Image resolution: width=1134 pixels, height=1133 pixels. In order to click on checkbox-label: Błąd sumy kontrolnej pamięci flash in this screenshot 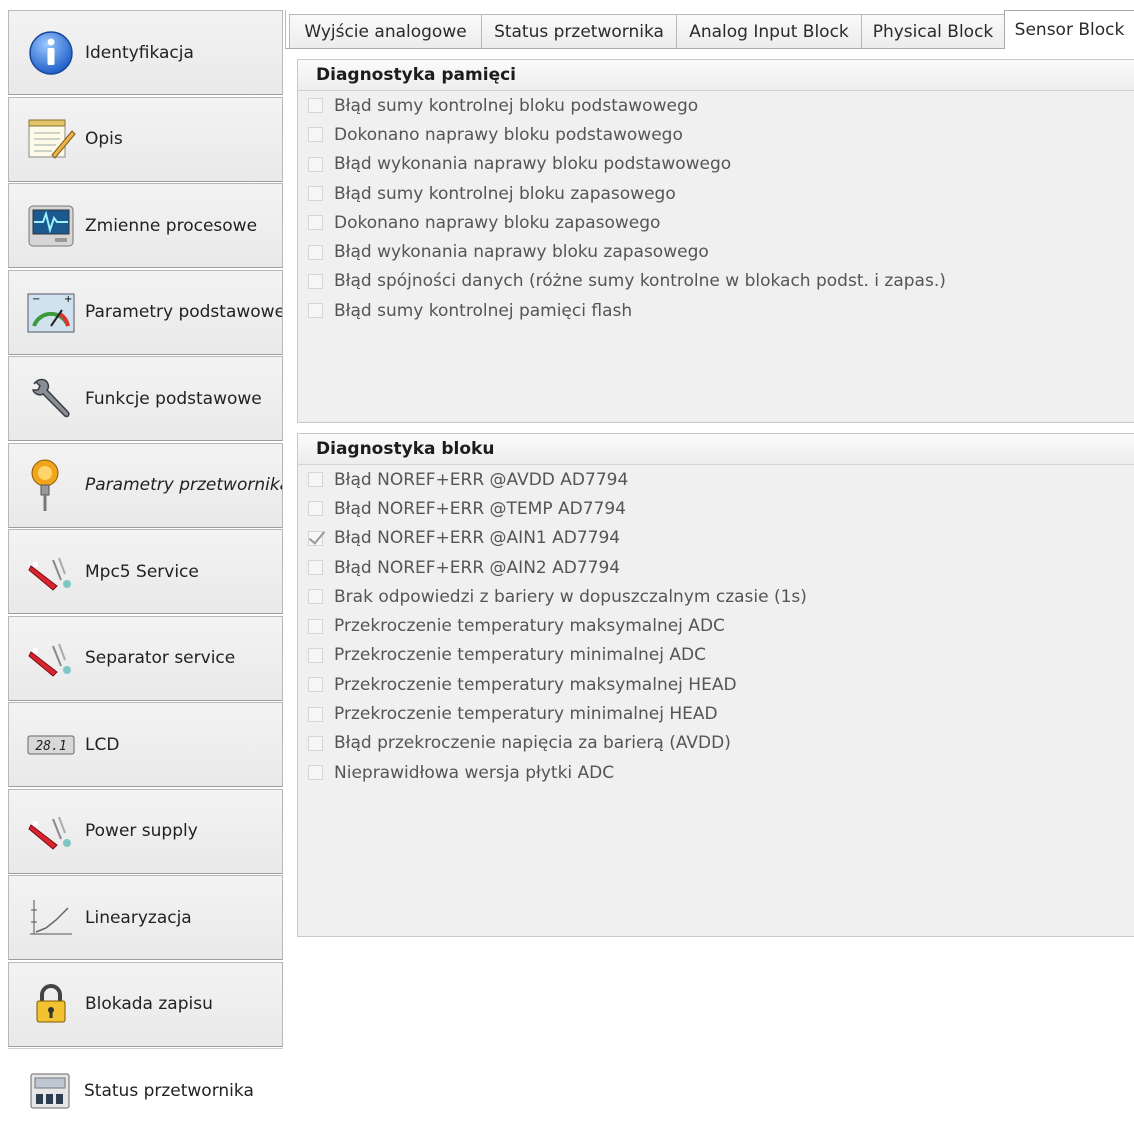, I will do `click(483, 310)`.